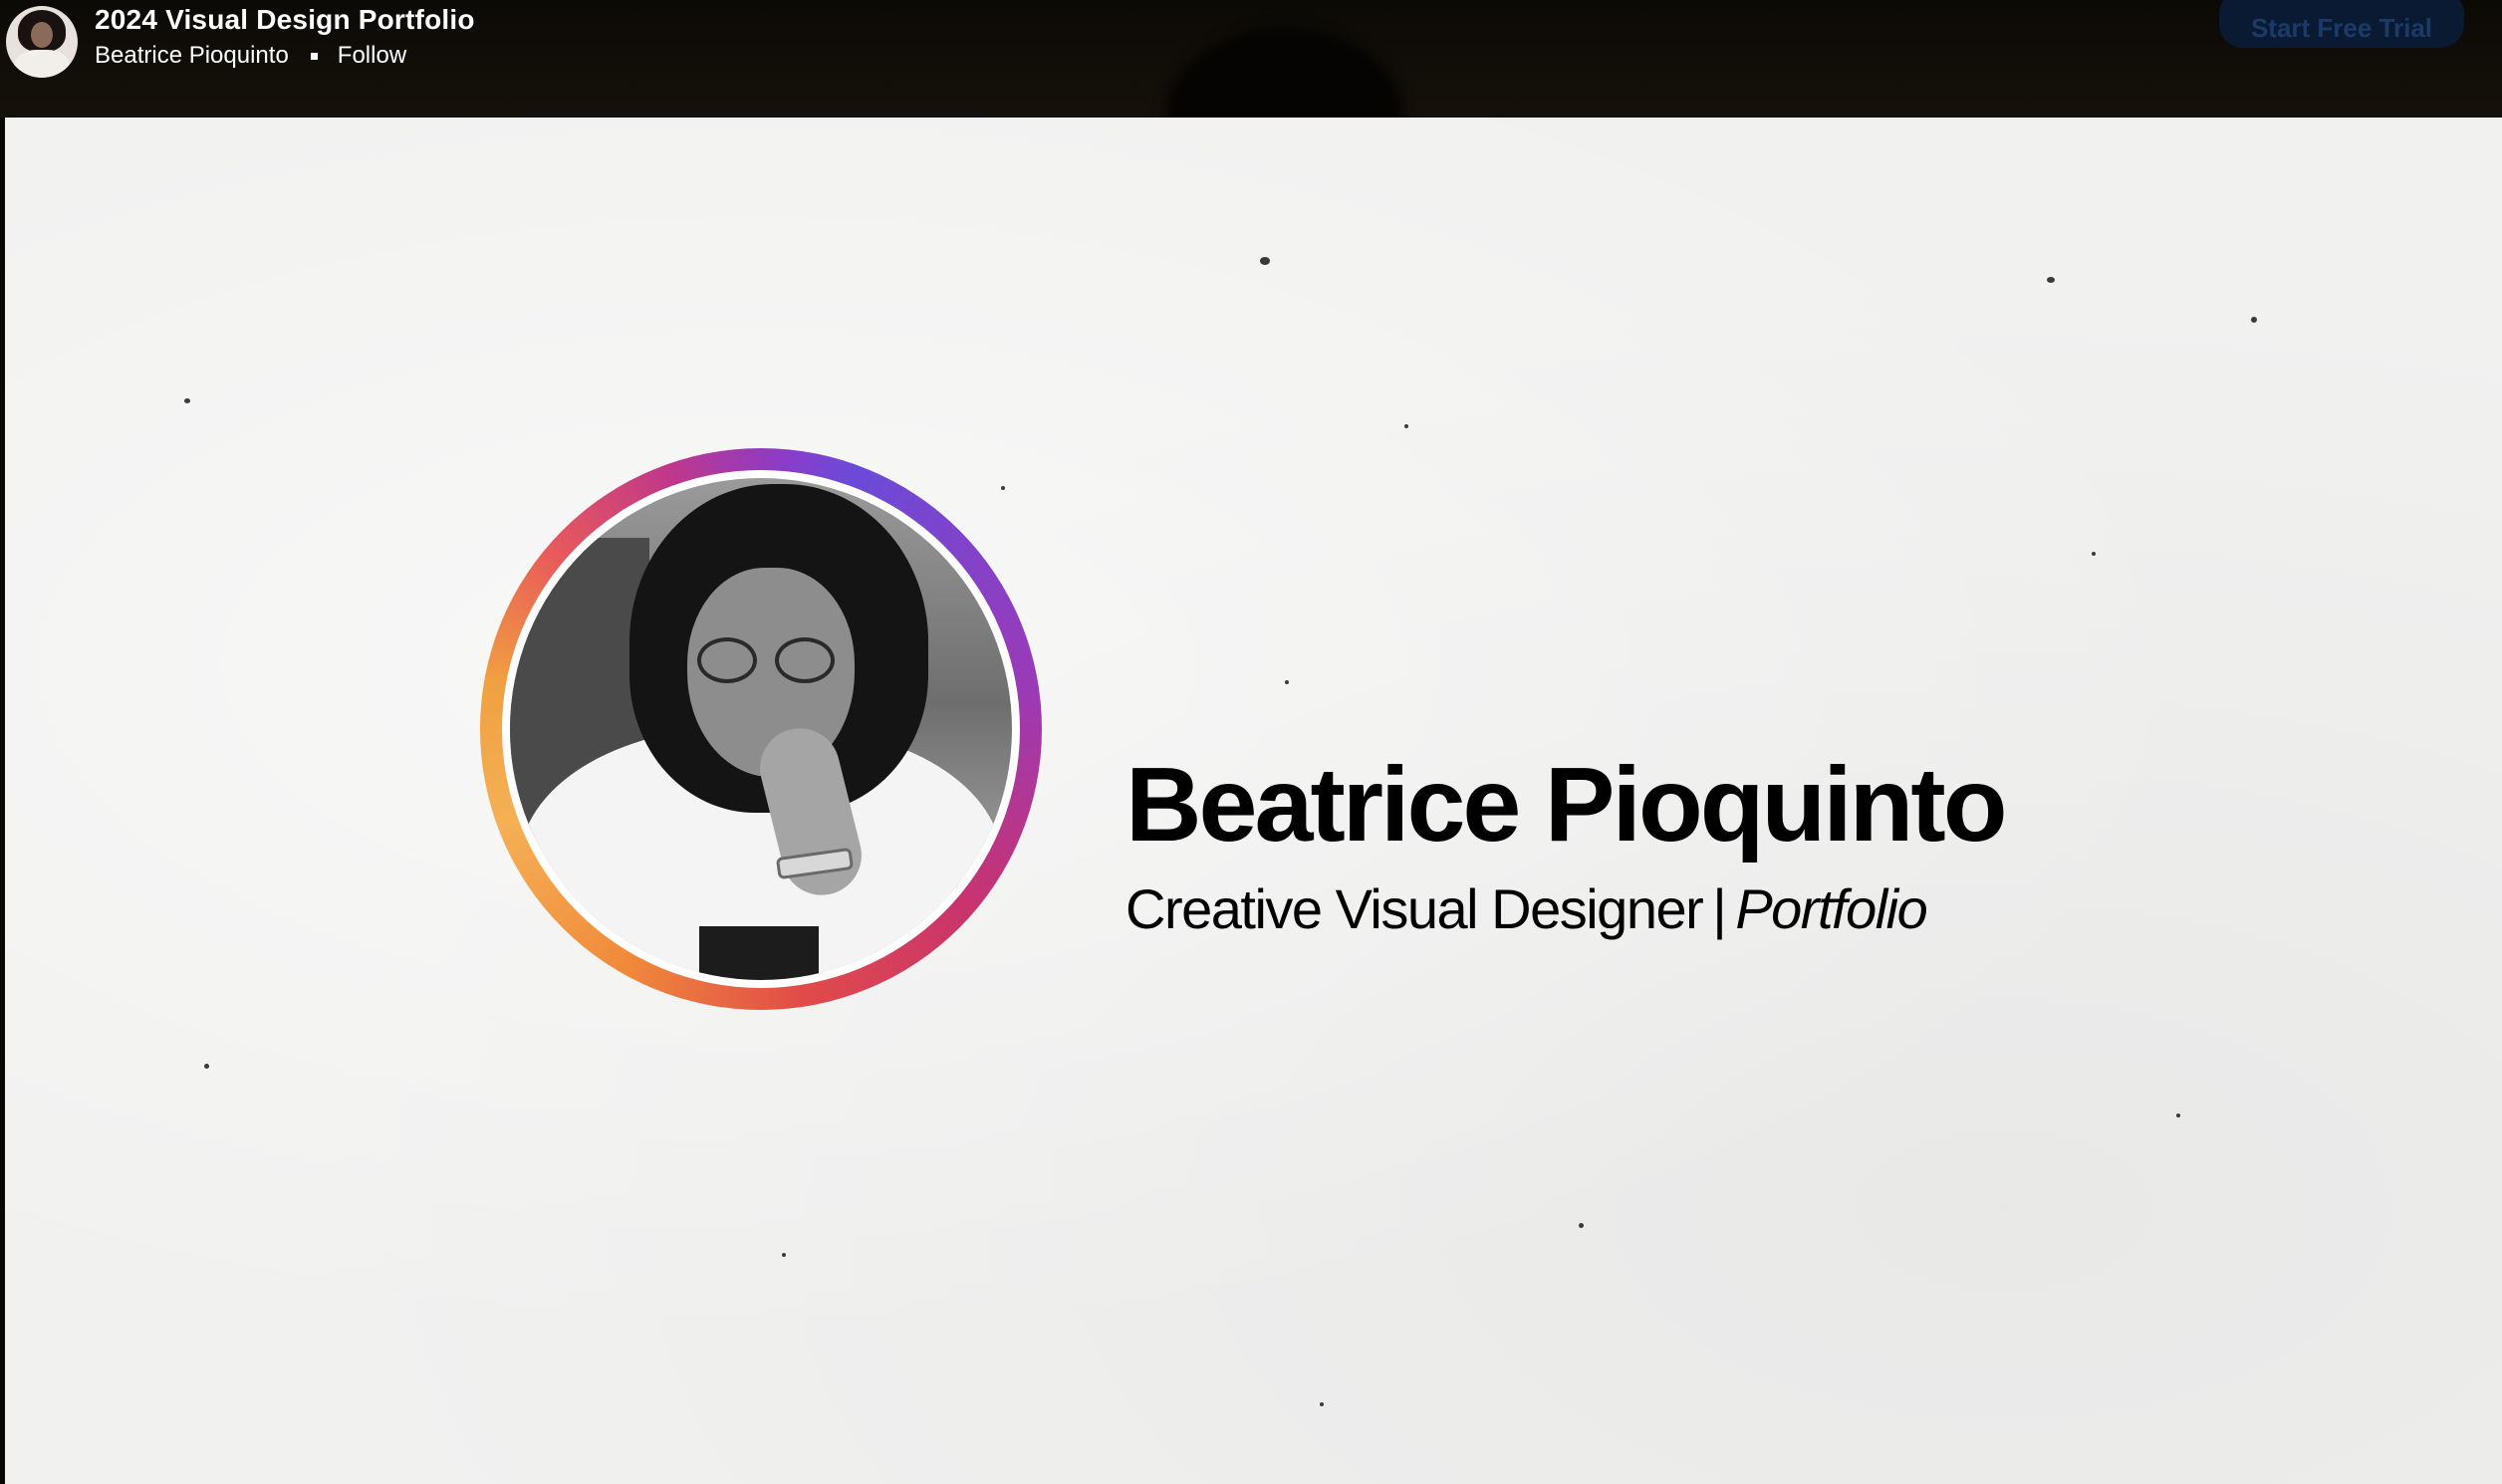  What do you see at coordinates (372, 56) in the screenshot?
I see `follow-button: Follow` at bounding box center [372, 56].